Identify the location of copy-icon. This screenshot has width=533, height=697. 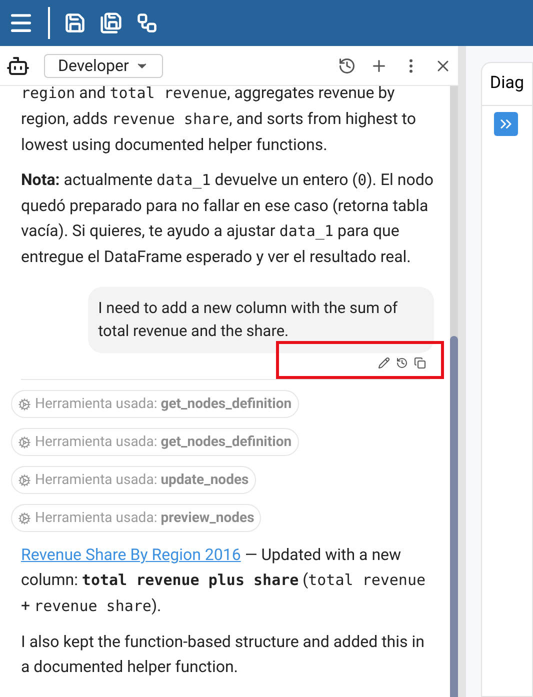
(420, 363).